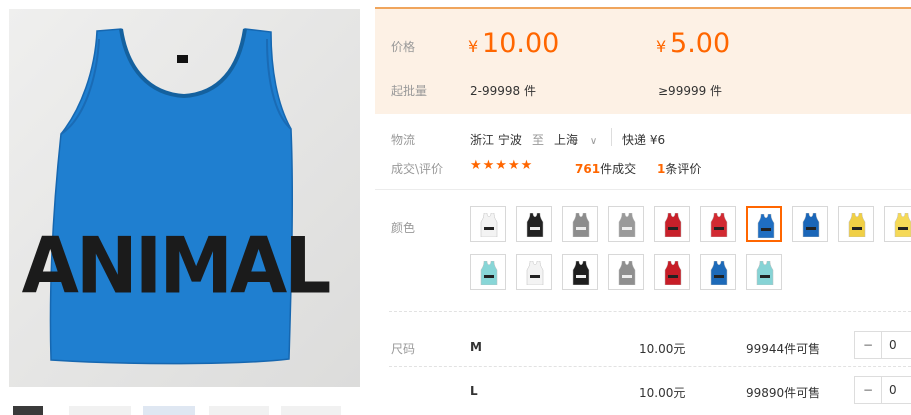 This screenshot has height=415, width=911. Describe the element at coordinates (644, 140) in the screenshot. I see `shipping-method: 快递 ¥6` at that location.